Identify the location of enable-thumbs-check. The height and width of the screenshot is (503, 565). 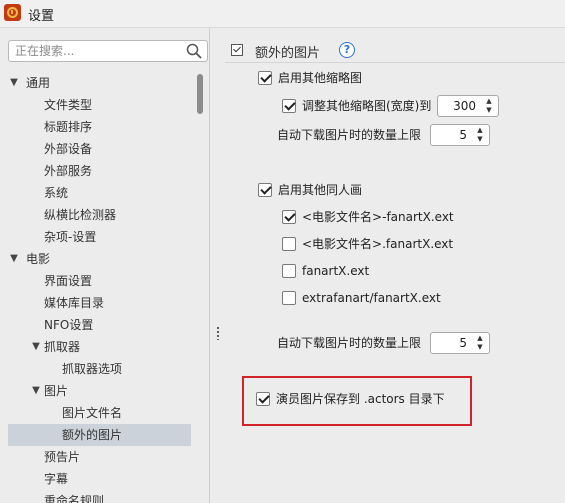
(265, 78).